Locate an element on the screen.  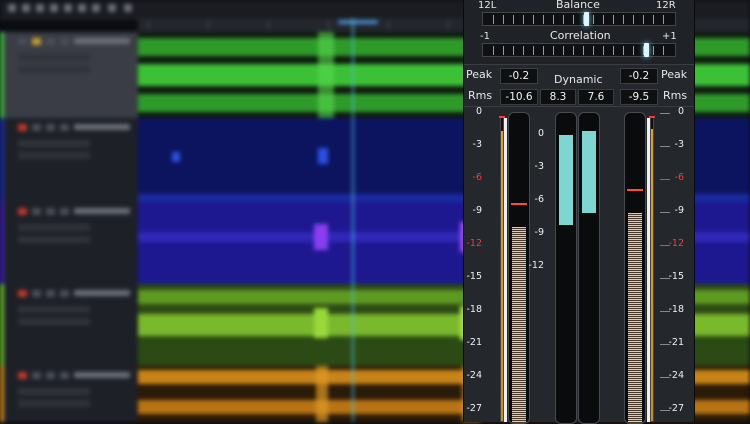
dynamic-scale-label: -6 is located at coordinates (539, 199).